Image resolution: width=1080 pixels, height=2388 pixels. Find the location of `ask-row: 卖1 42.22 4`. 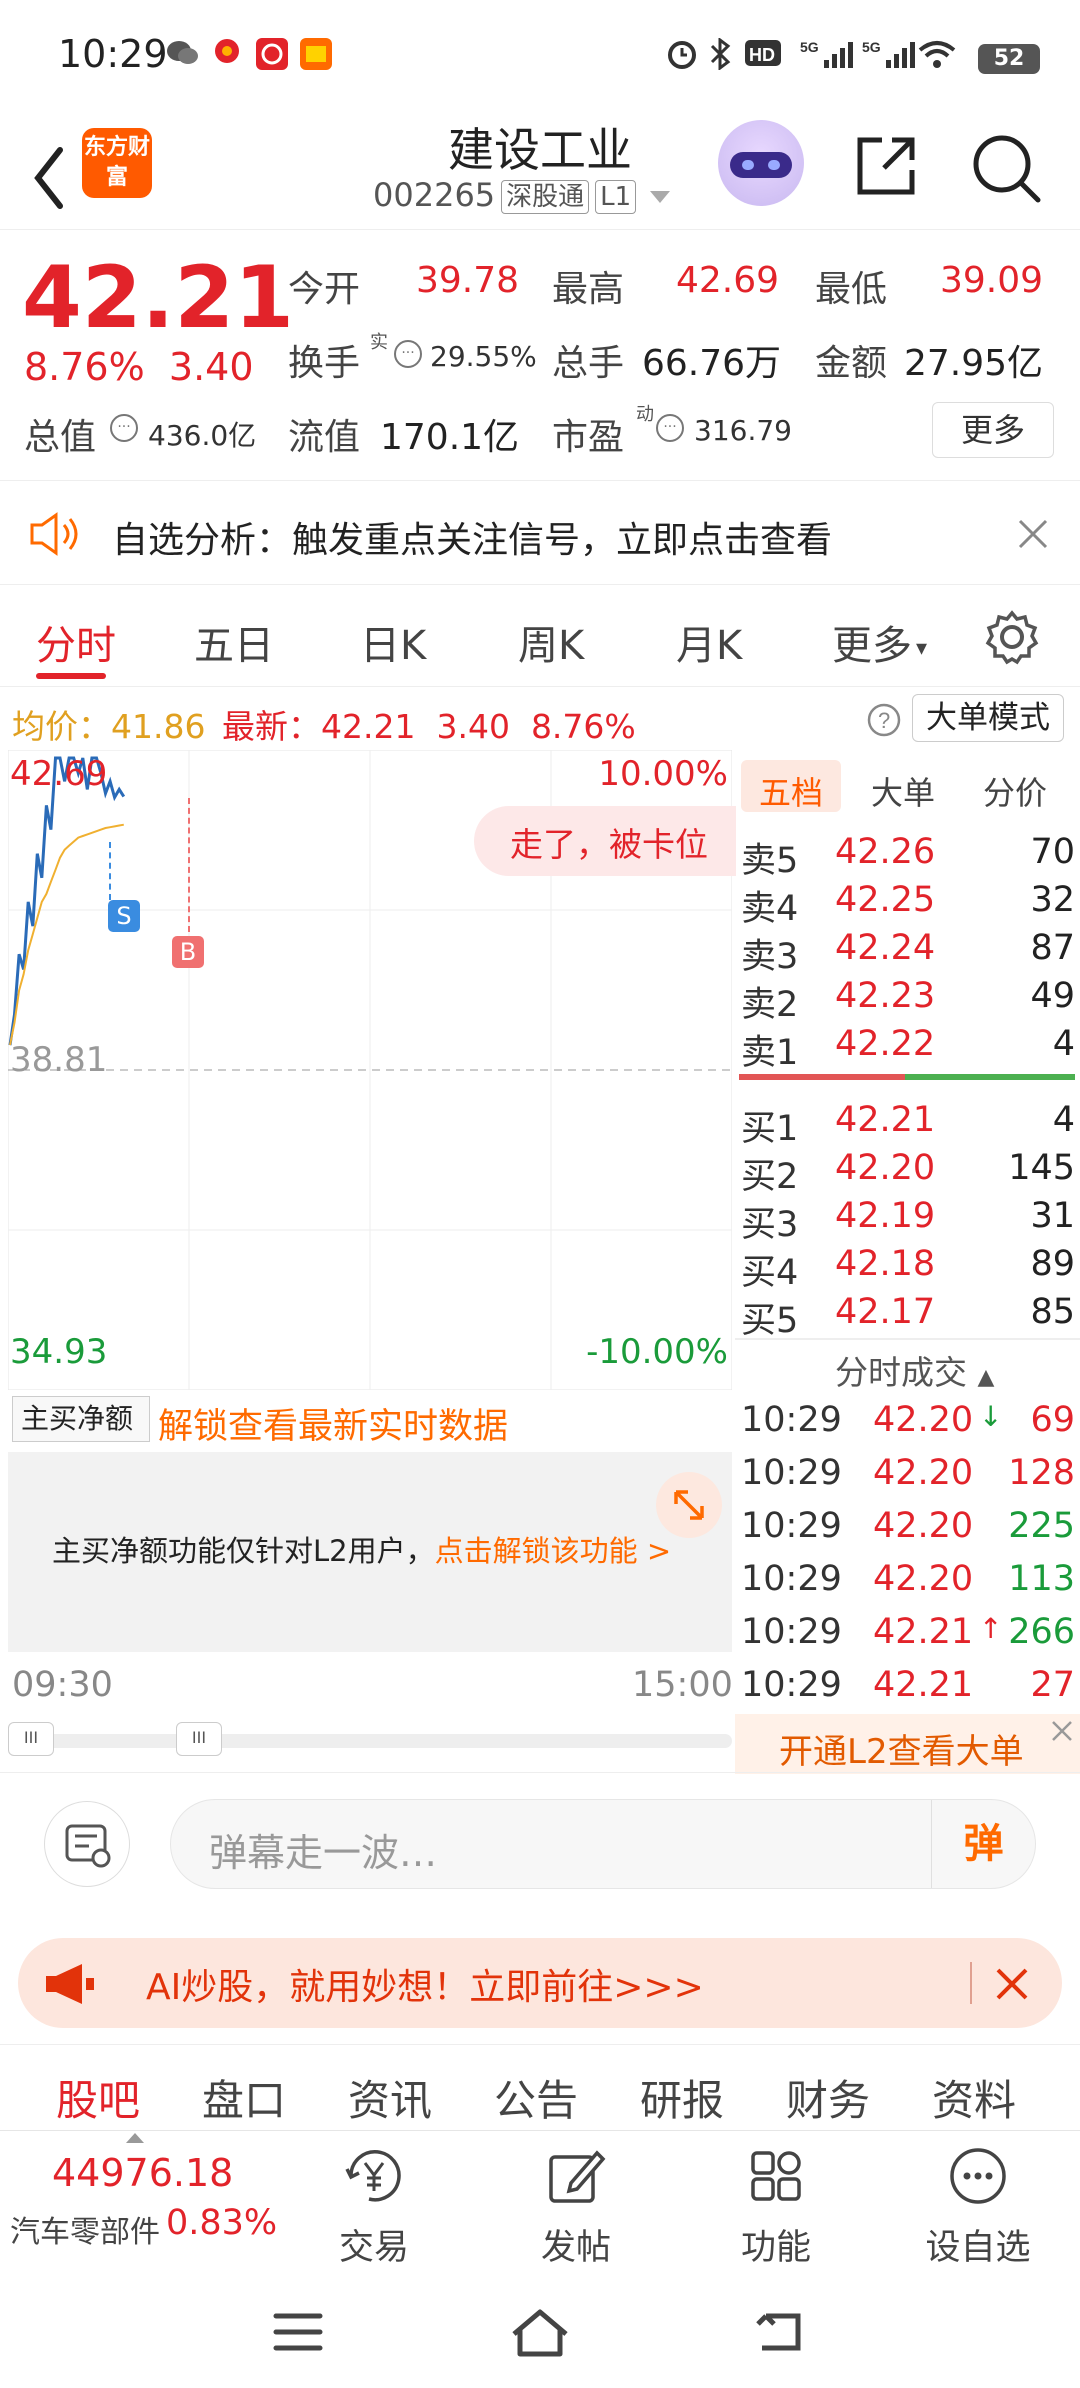

ask-row: 卖1 42.22 4 is located at coordinates (908, 1048).